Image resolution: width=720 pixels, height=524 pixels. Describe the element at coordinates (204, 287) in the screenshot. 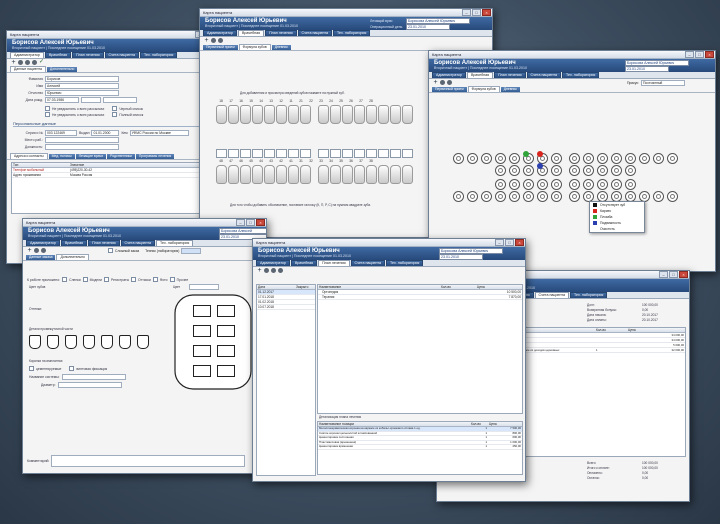

I see `shade-select` at that location.